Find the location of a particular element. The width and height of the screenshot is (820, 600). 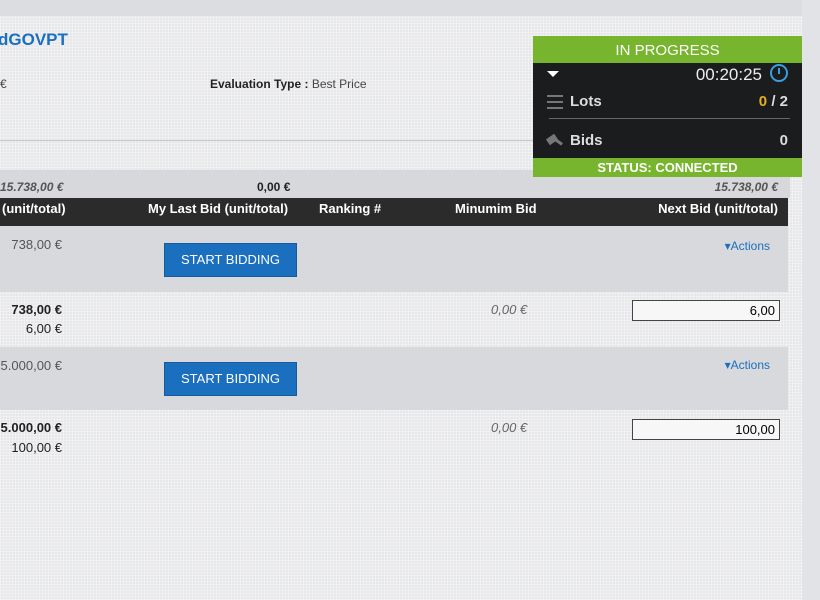

lots-total: / 2 is located at coordinates (779, 101).